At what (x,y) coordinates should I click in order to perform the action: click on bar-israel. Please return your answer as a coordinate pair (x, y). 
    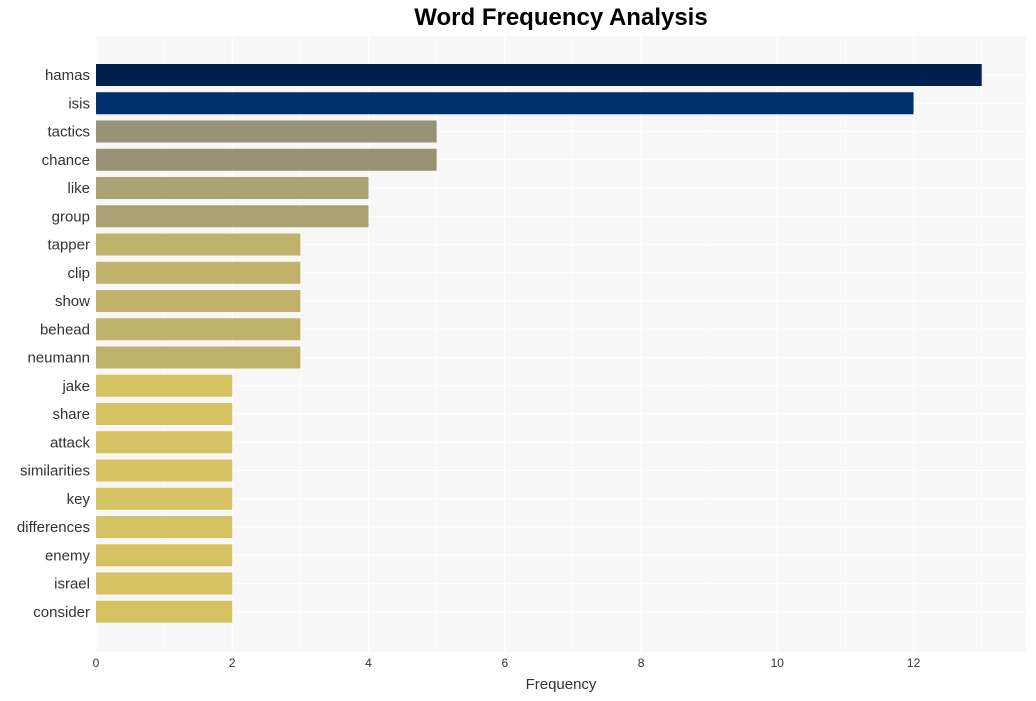
    Looking at the image, I should click on (164, 583).